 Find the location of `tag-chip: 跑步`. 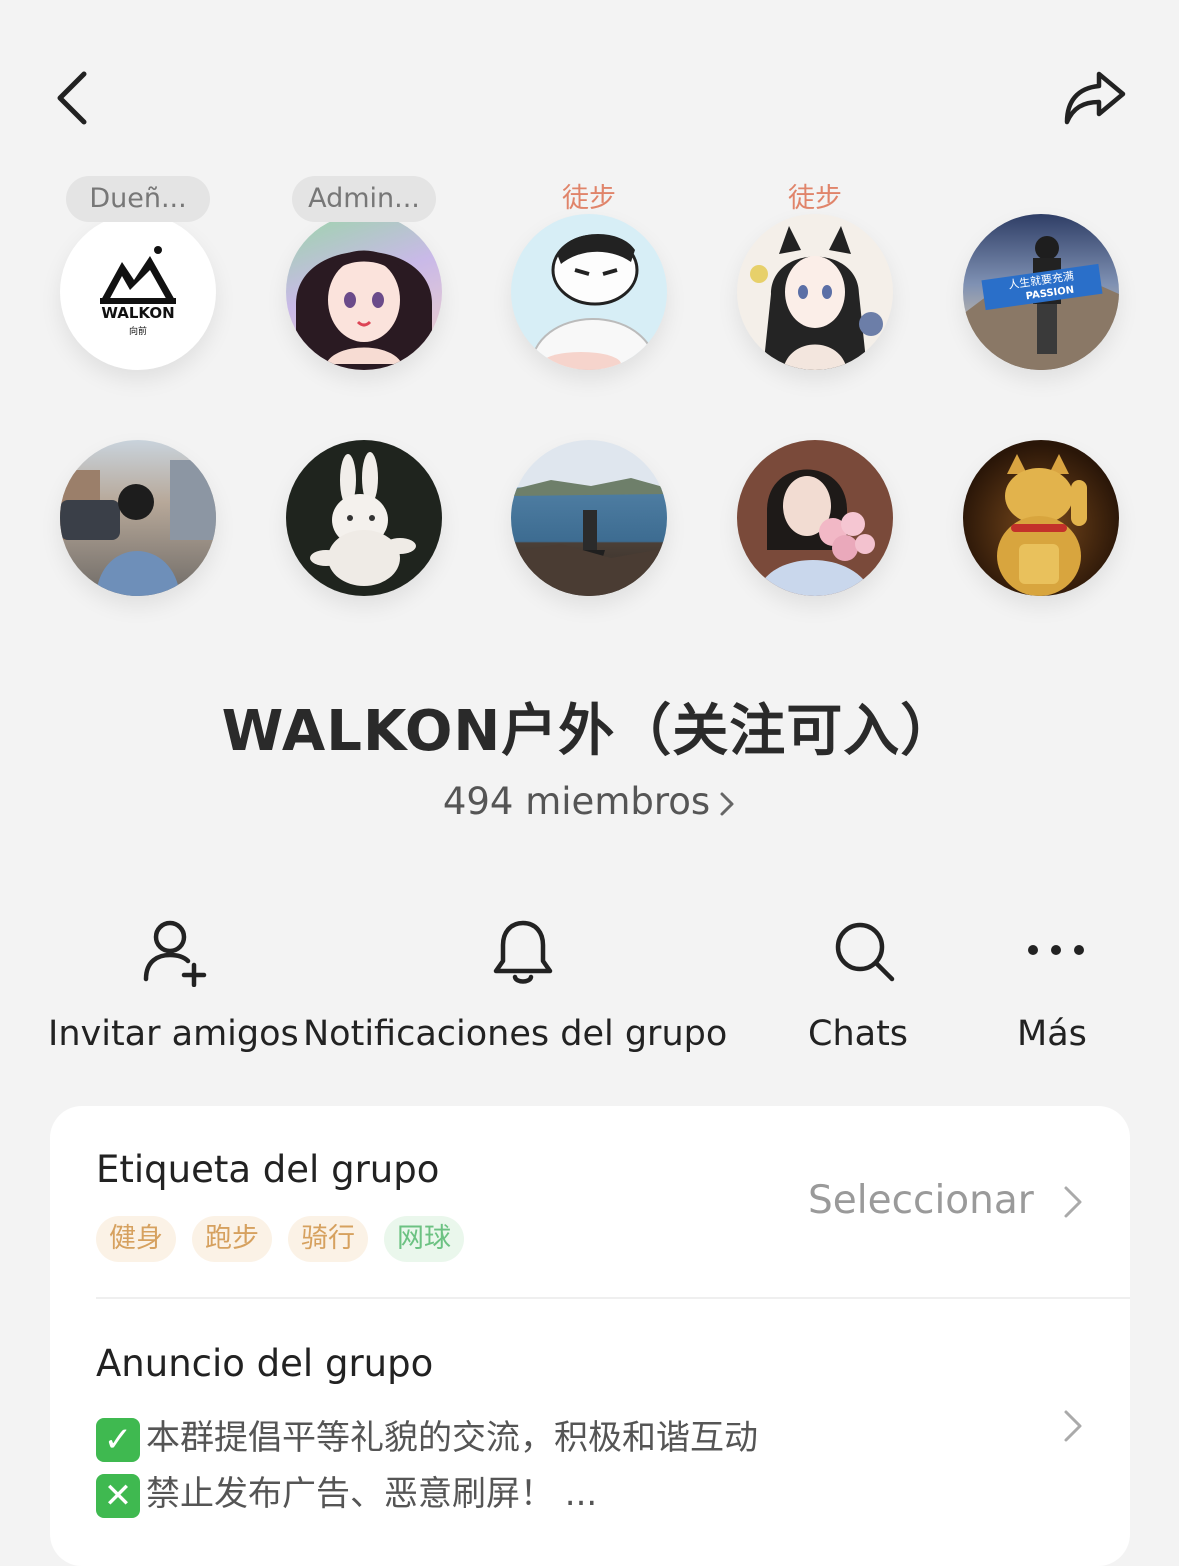

tag-chip: 跑步 is located at coordinates (232, 1239).